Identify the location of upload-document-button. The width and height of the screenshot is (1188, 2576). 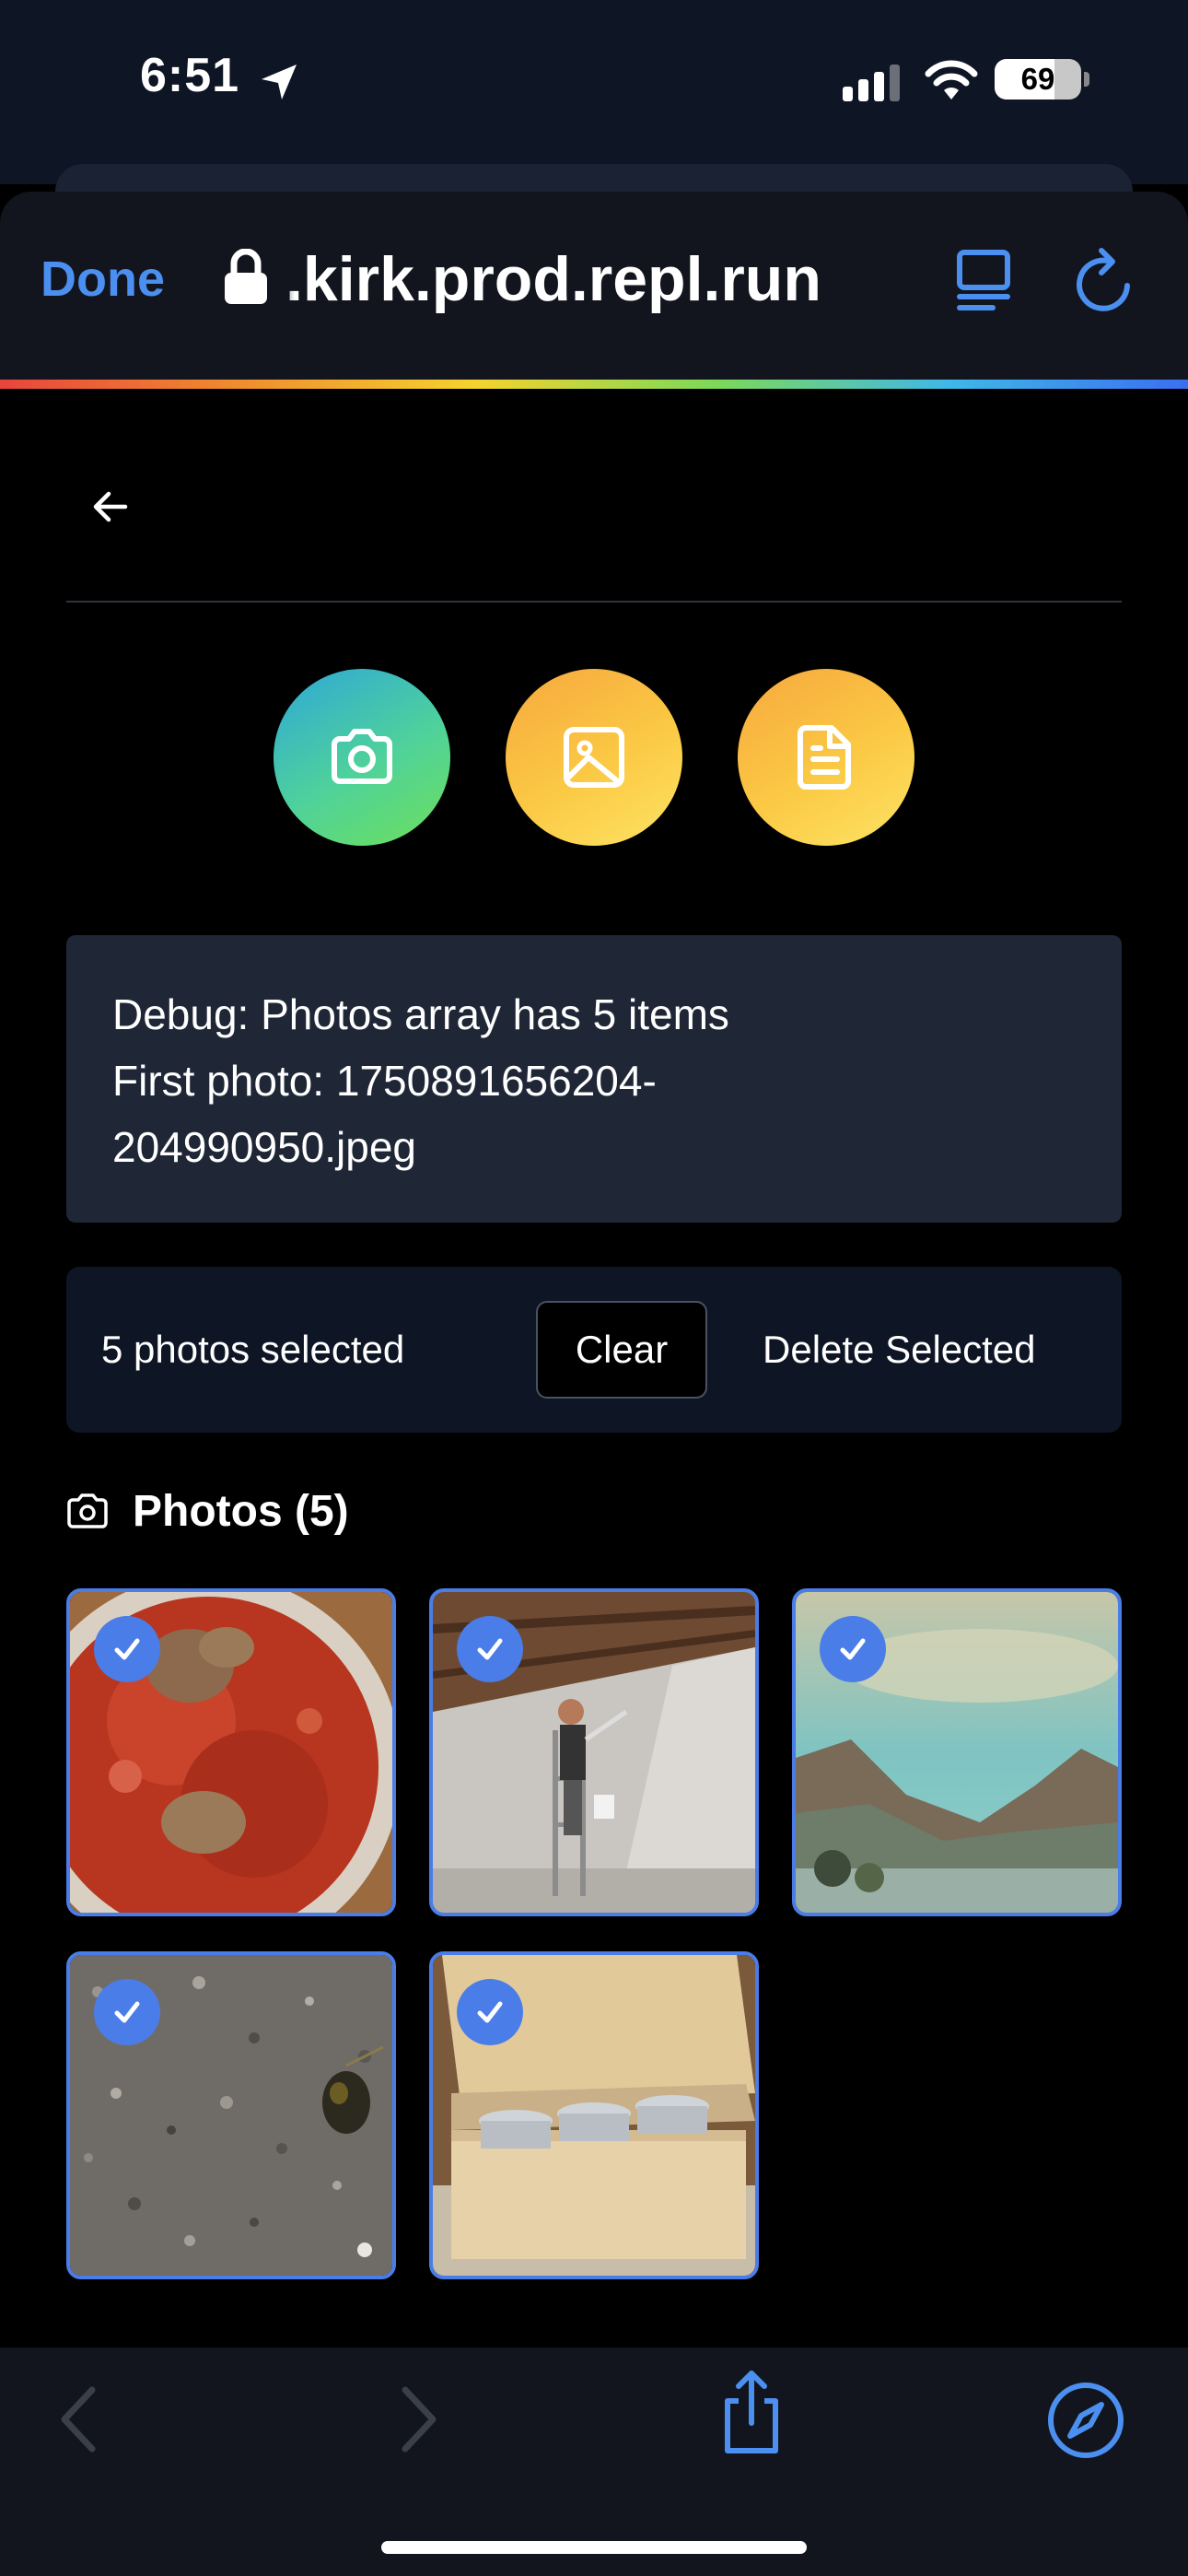
(826, 757).